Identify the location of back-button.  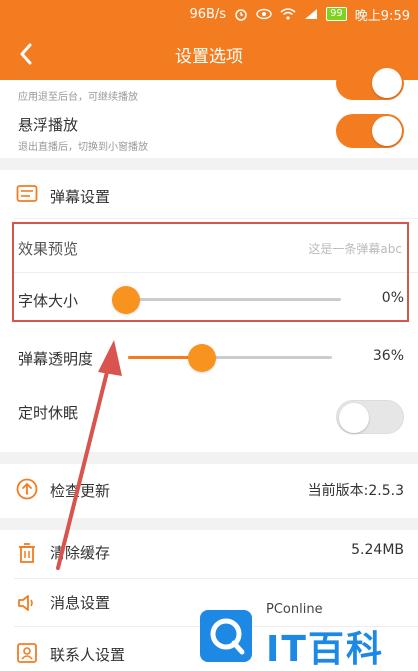
(26, 54).